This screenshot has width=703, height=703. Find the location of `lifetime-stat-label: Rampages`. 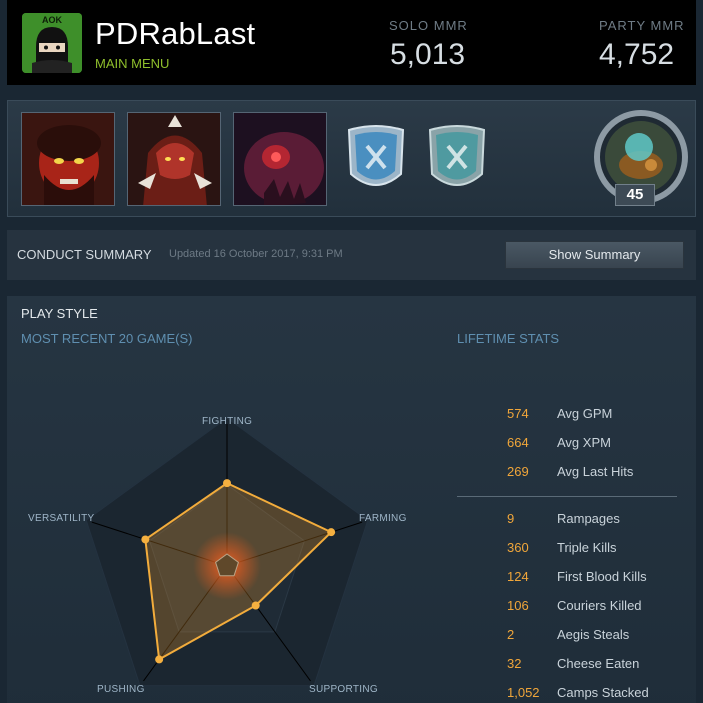

lifetime-stat-label: Rampages is located at coordinates (588, 518).